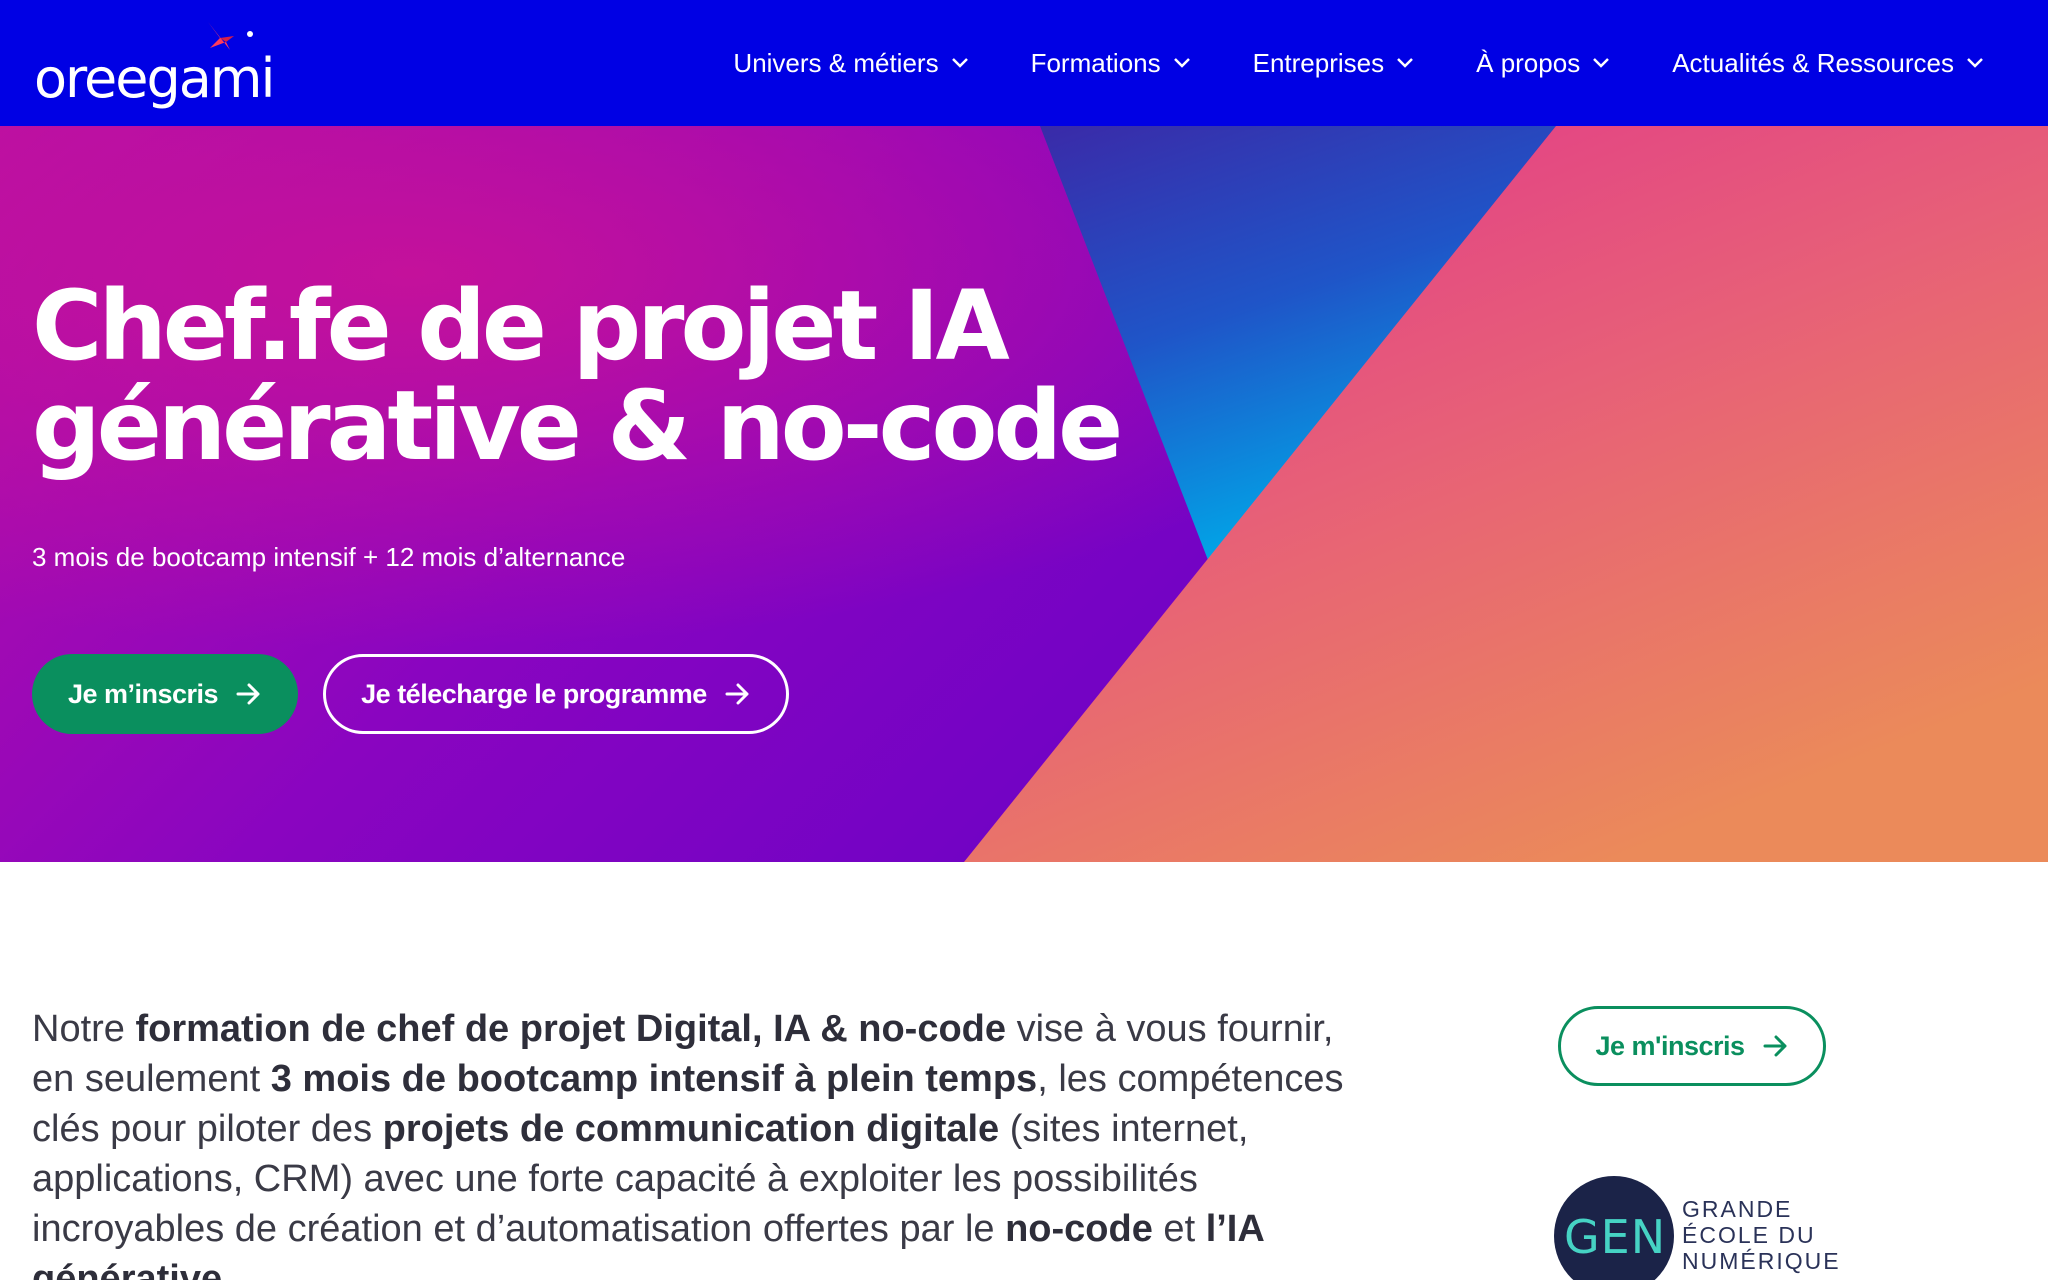  Describe the element at coordinates (84, 1029) in the screenshot. I see `intro-text: Notre` at that location.